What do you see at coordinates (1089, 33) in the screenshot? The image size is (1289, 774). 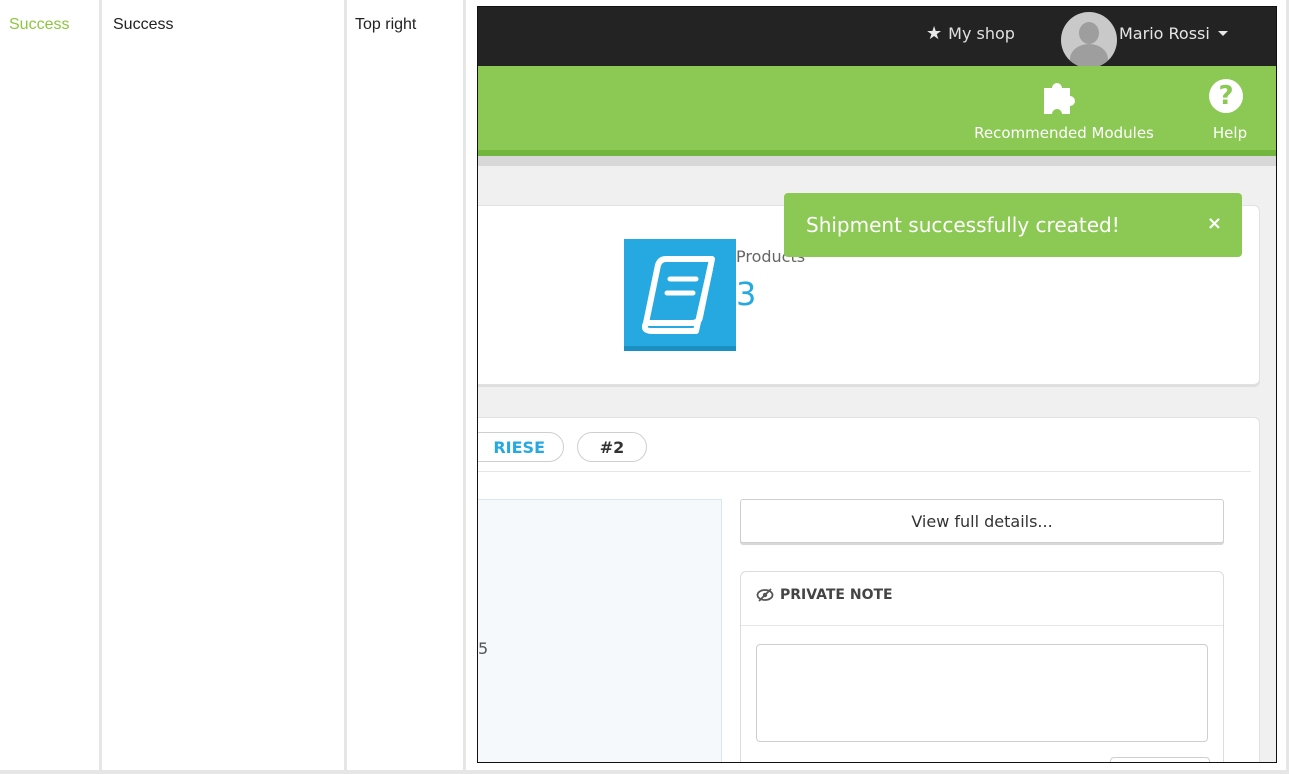 I see `avatar-head` at bounding box center [1089, 33].